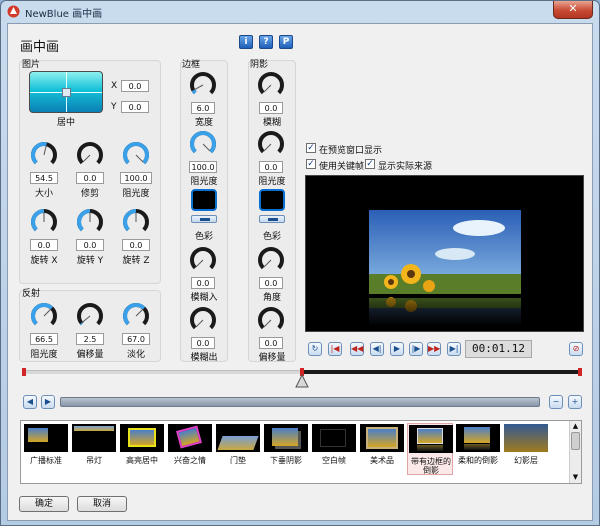 Image resolution: width=600 pixels, height=526 pixels. What do you see at coordinates (102, 504) in the screenshot?
I see `cancel-button: 取消` at bounding box center [102, 504].